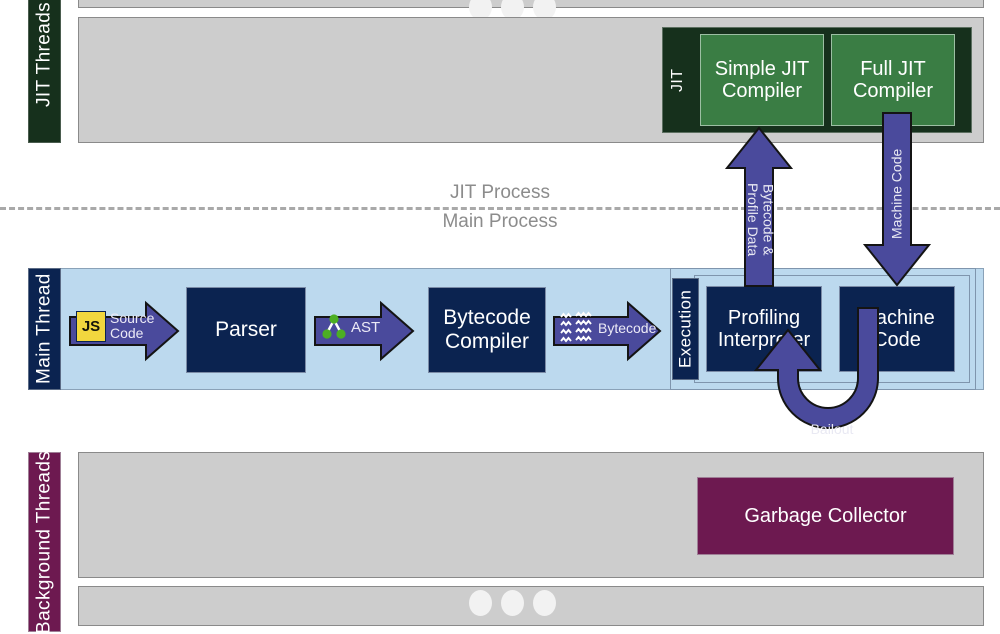 The width and height of the screenshot is (1000, 634). What do you see at coordinates (500, 192) in the screenshot?
I see `jit-process-label: JIT Process` at bounding box center [500, 192].